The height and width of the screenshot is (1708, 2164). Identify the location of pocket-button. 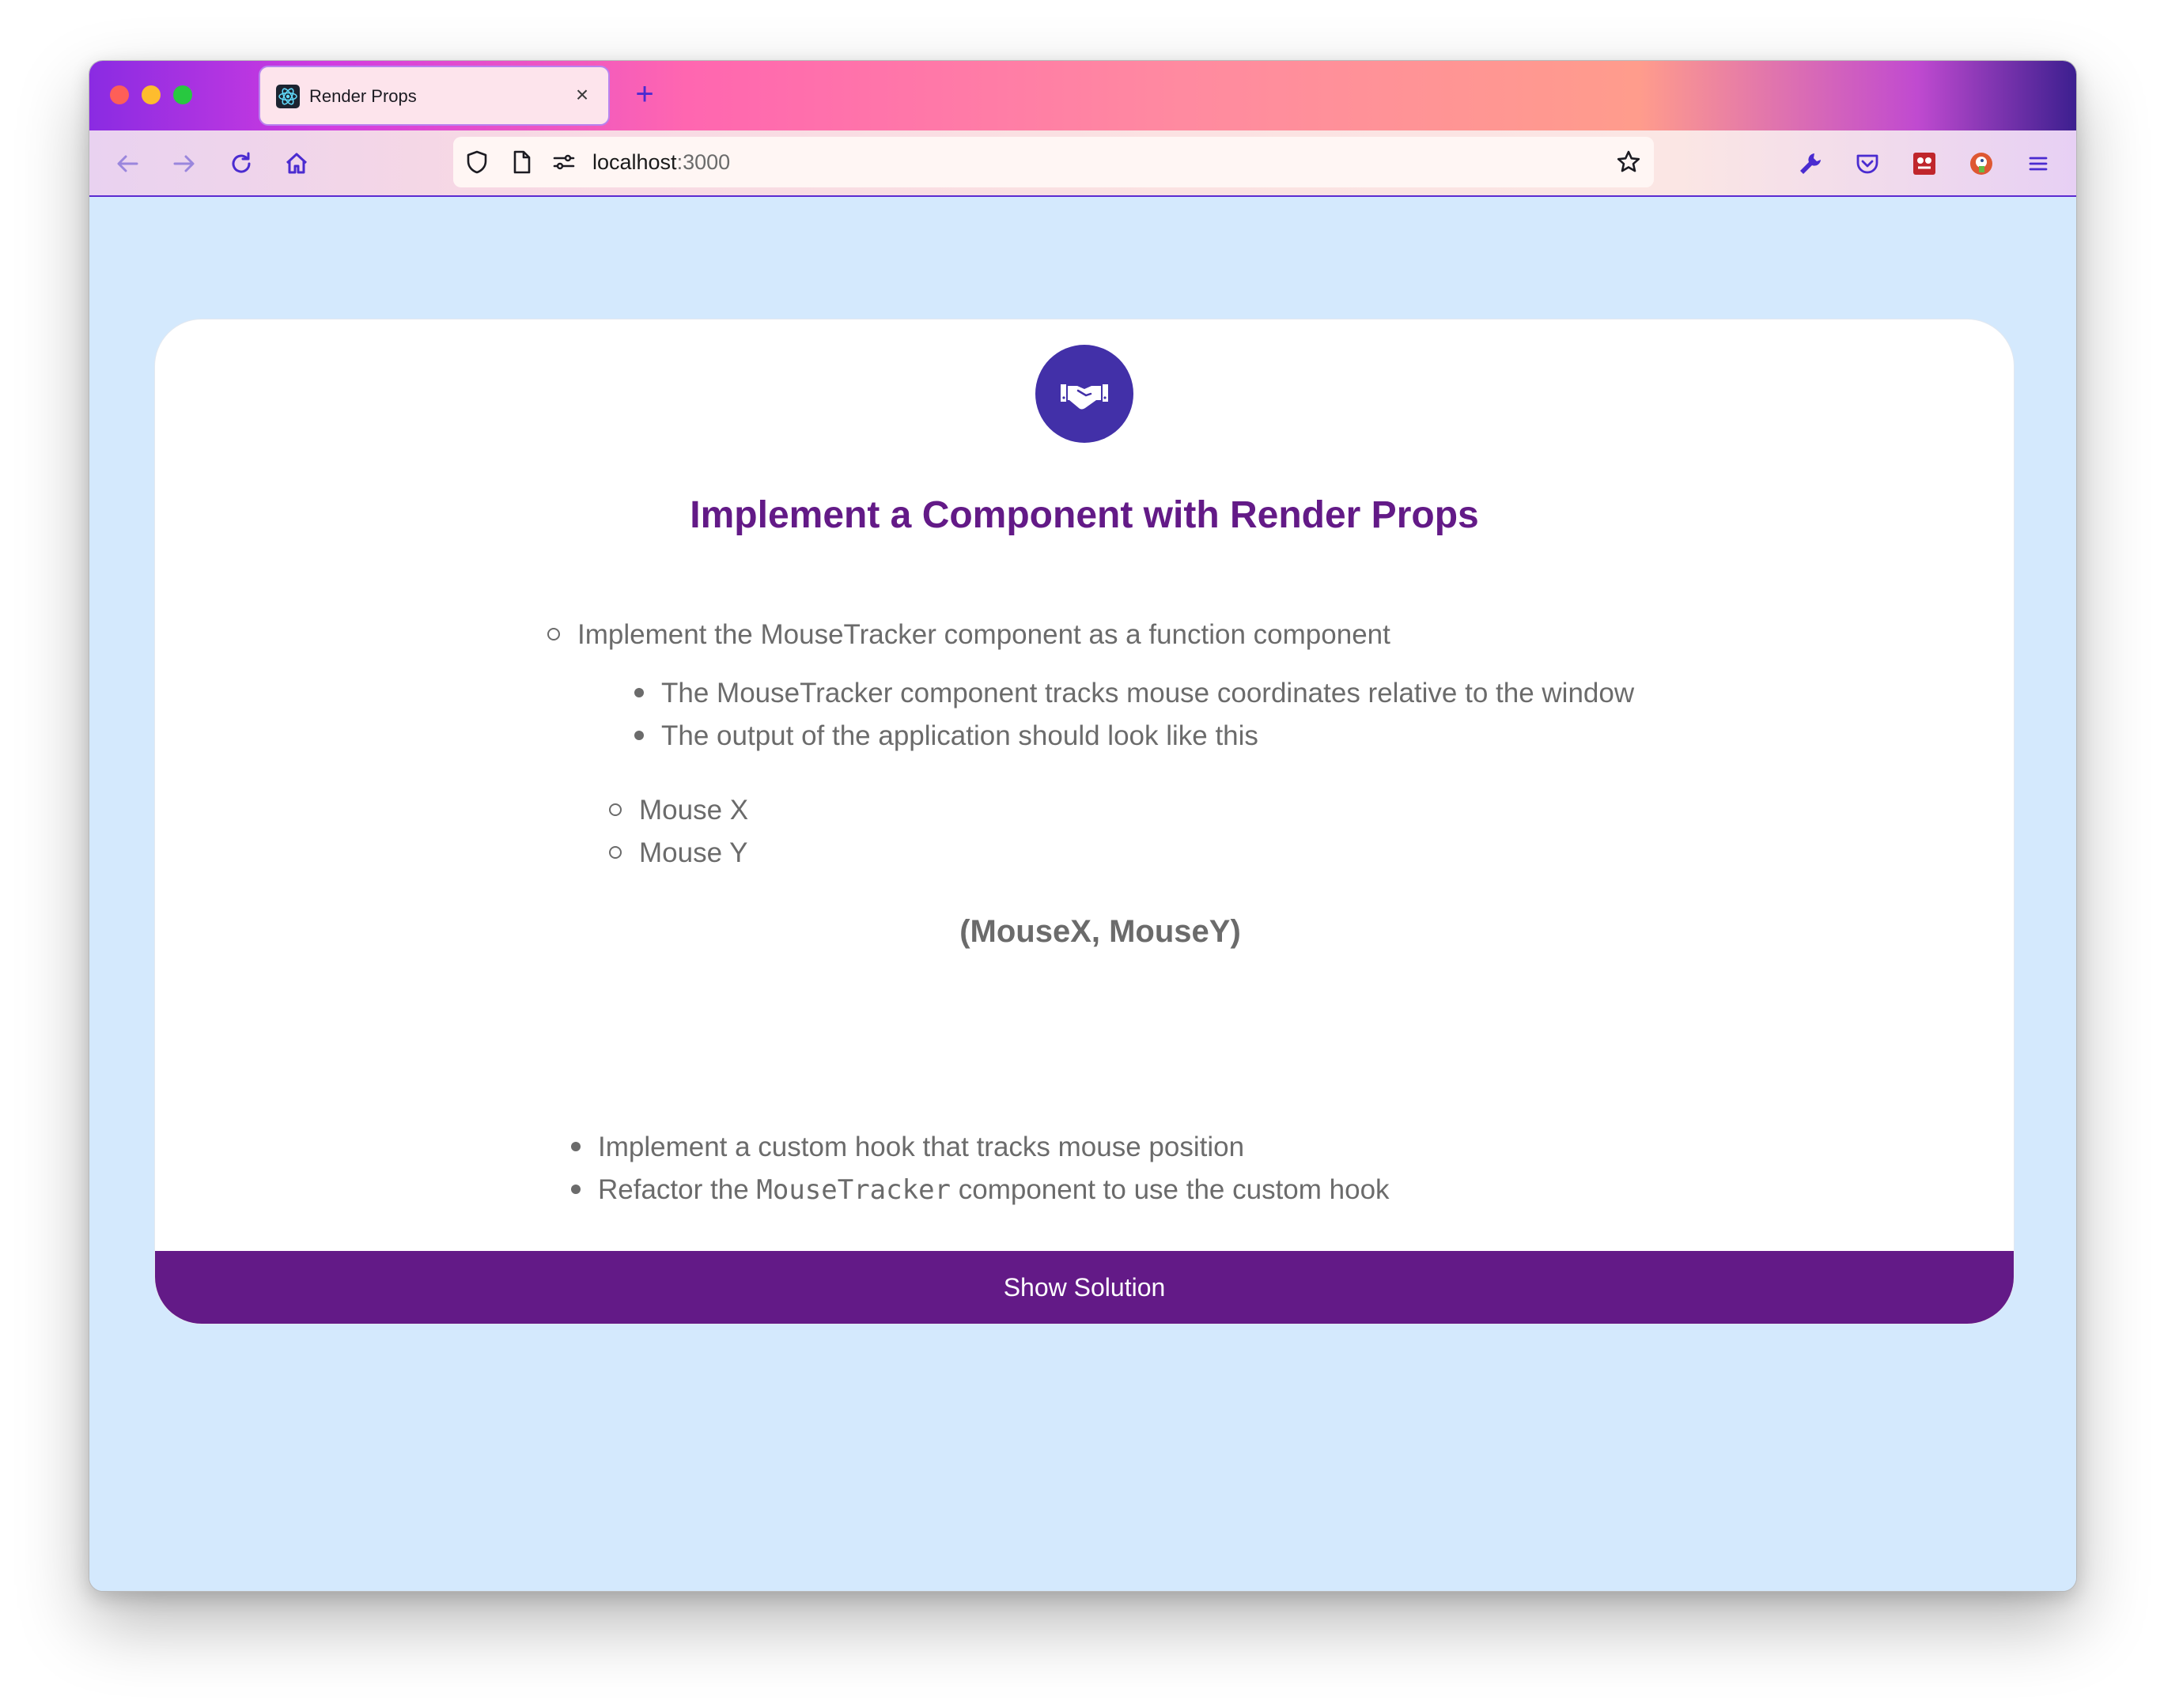
(1868, 163).